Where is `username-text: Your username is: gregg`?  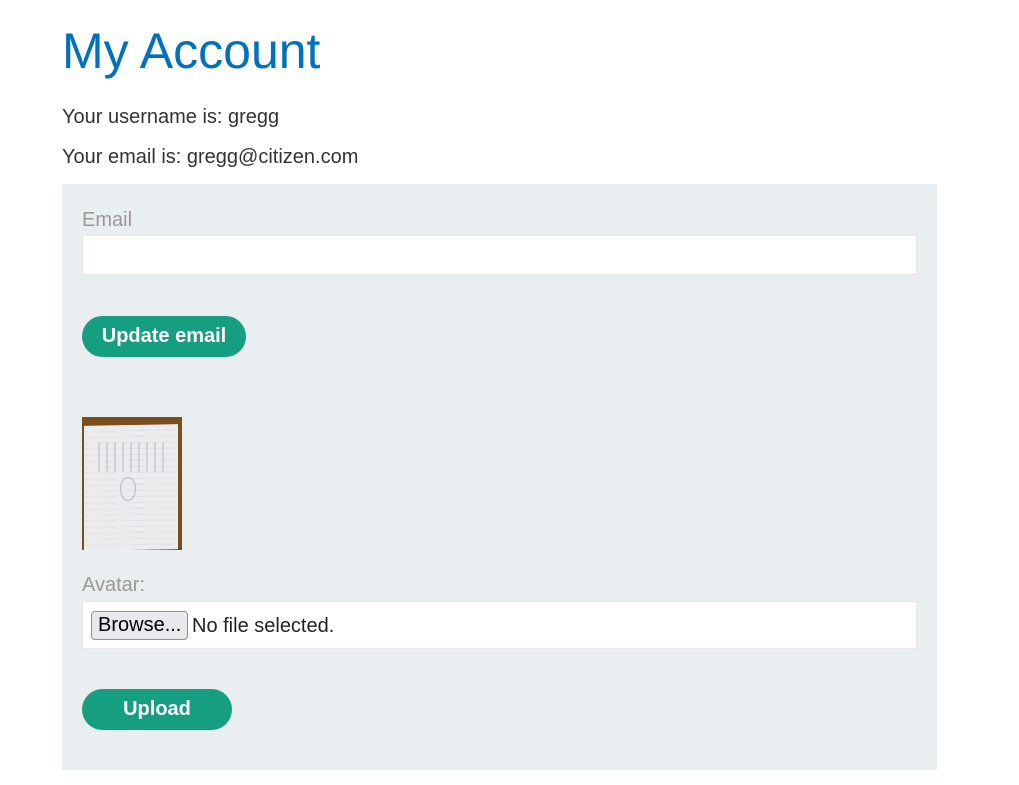 username-text: Your username is: gregg is located at coordinates (171, 117).